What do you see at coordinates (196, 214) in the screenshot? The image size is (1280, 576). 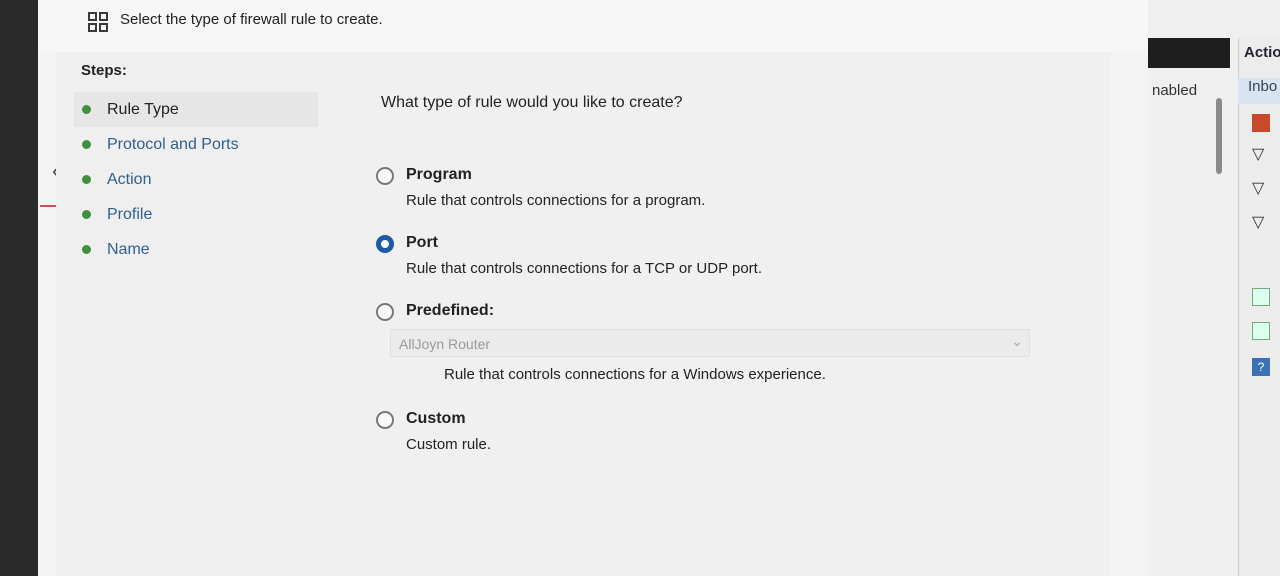 I see `step-profile: Profile` at bounding box center [196, 214].